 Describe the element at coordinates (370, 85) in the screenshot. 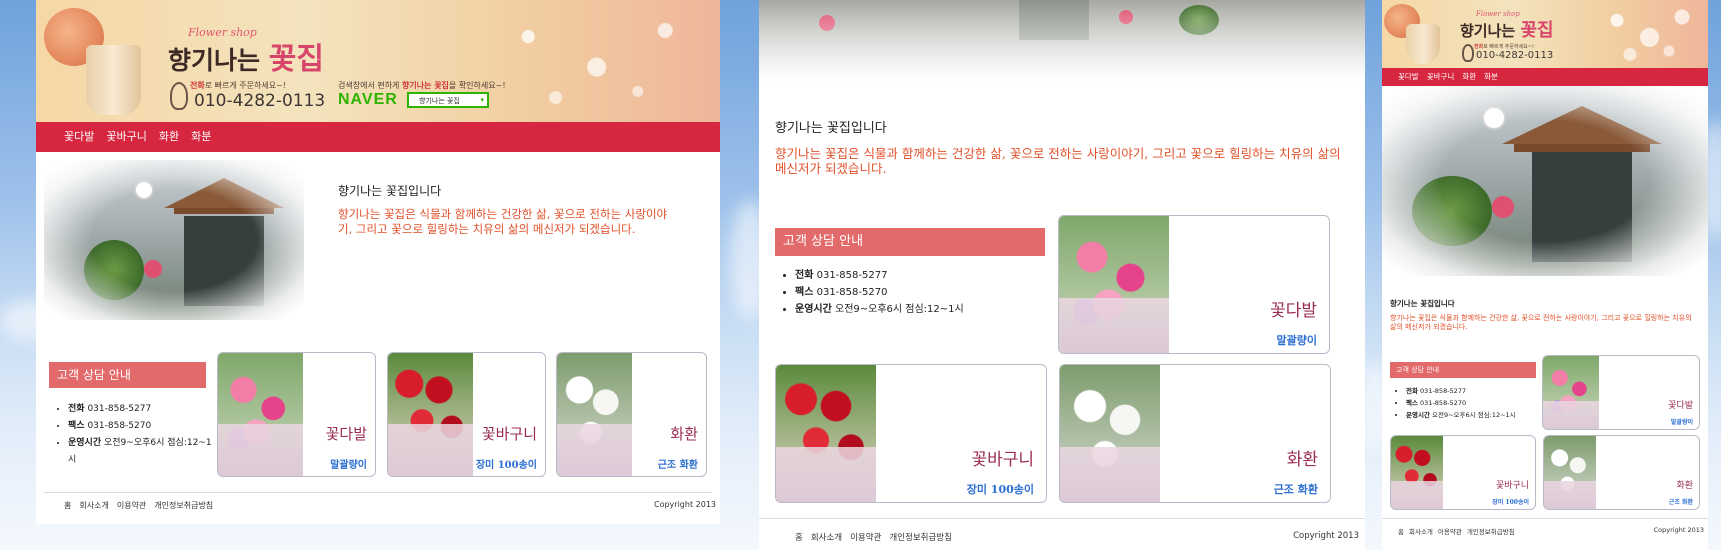

I see `search-note-a: 검색창에서 편하게` at that location.